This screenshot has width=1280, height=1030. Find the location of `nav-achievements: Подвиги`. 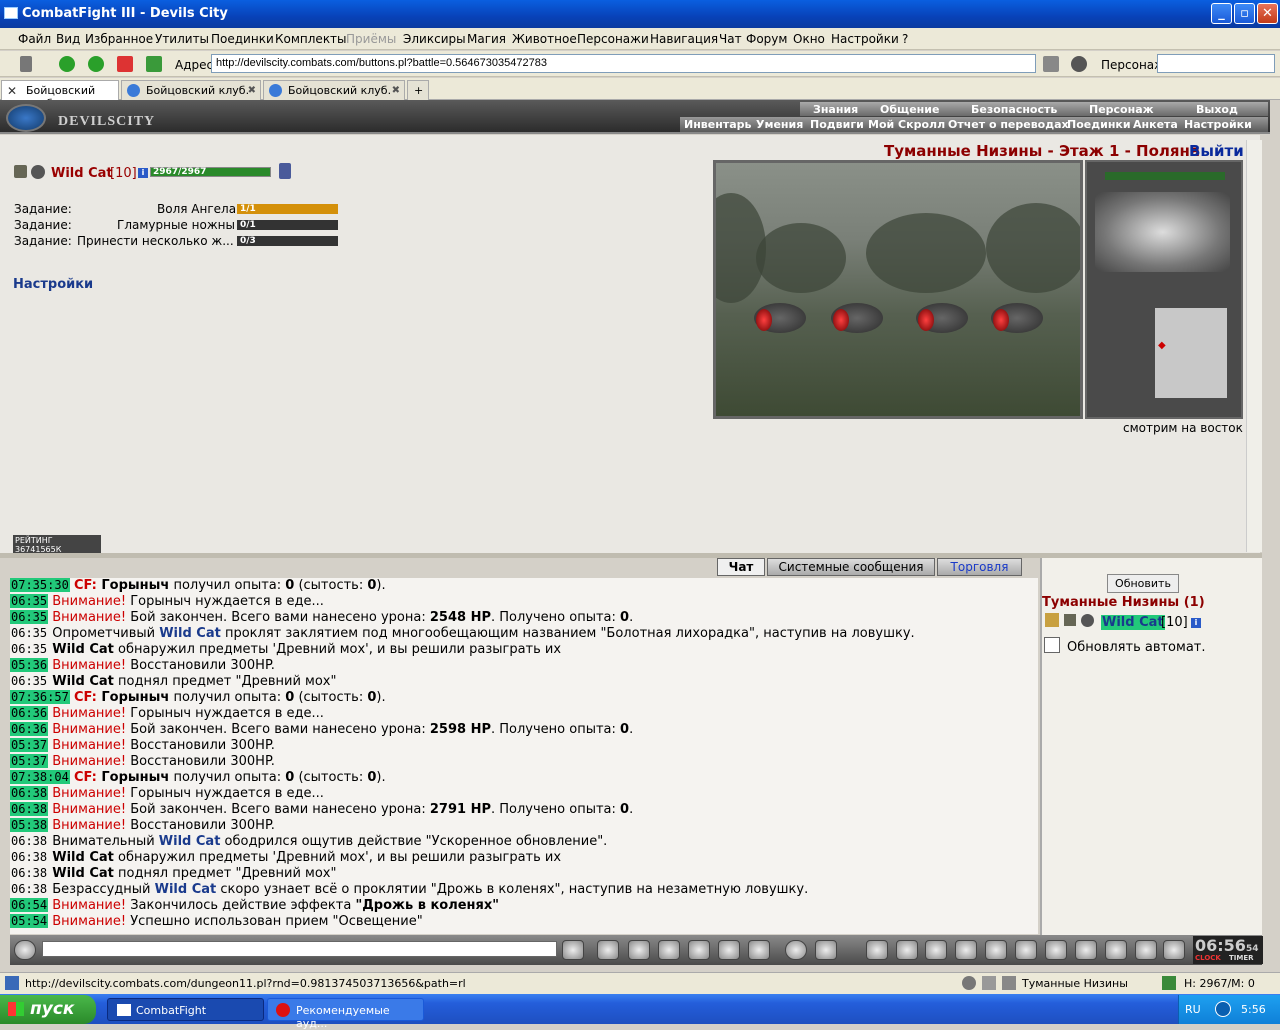

nav-achievements: Подвиги is located at coordinates (837, 124).